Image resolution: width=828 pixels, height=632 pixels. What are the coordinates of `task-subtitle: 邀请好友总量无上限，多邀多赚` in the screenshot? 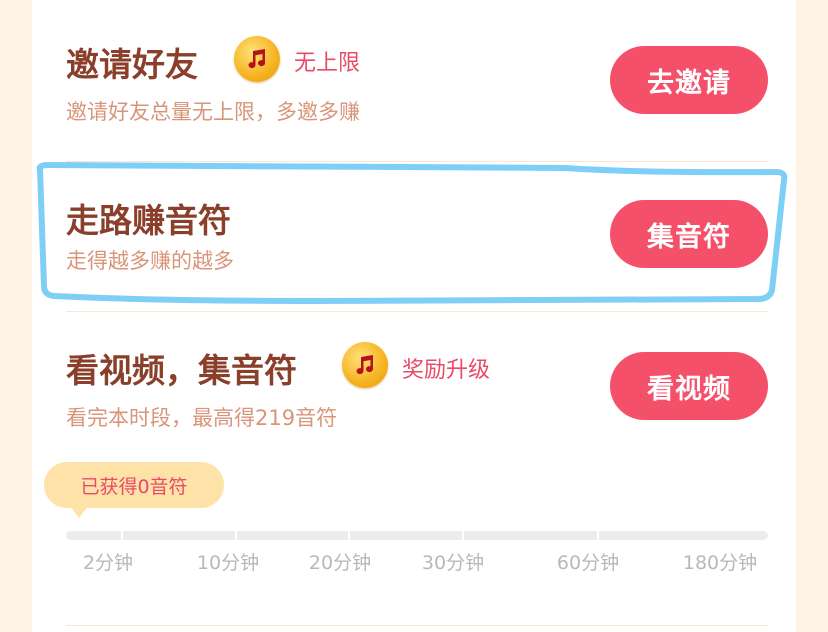 It's located at (213, 112).